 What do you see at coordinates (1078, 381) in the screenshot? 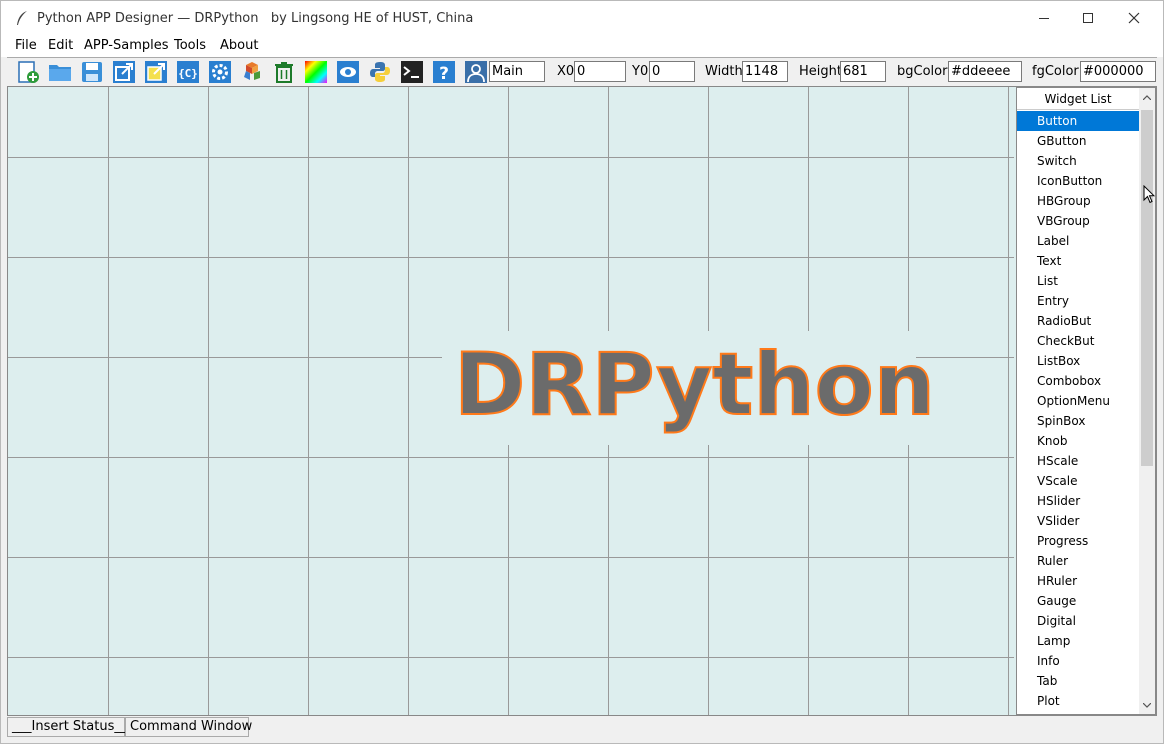
I see `widget-item-combobox: Combobox` at bounding box center [1078, 381].